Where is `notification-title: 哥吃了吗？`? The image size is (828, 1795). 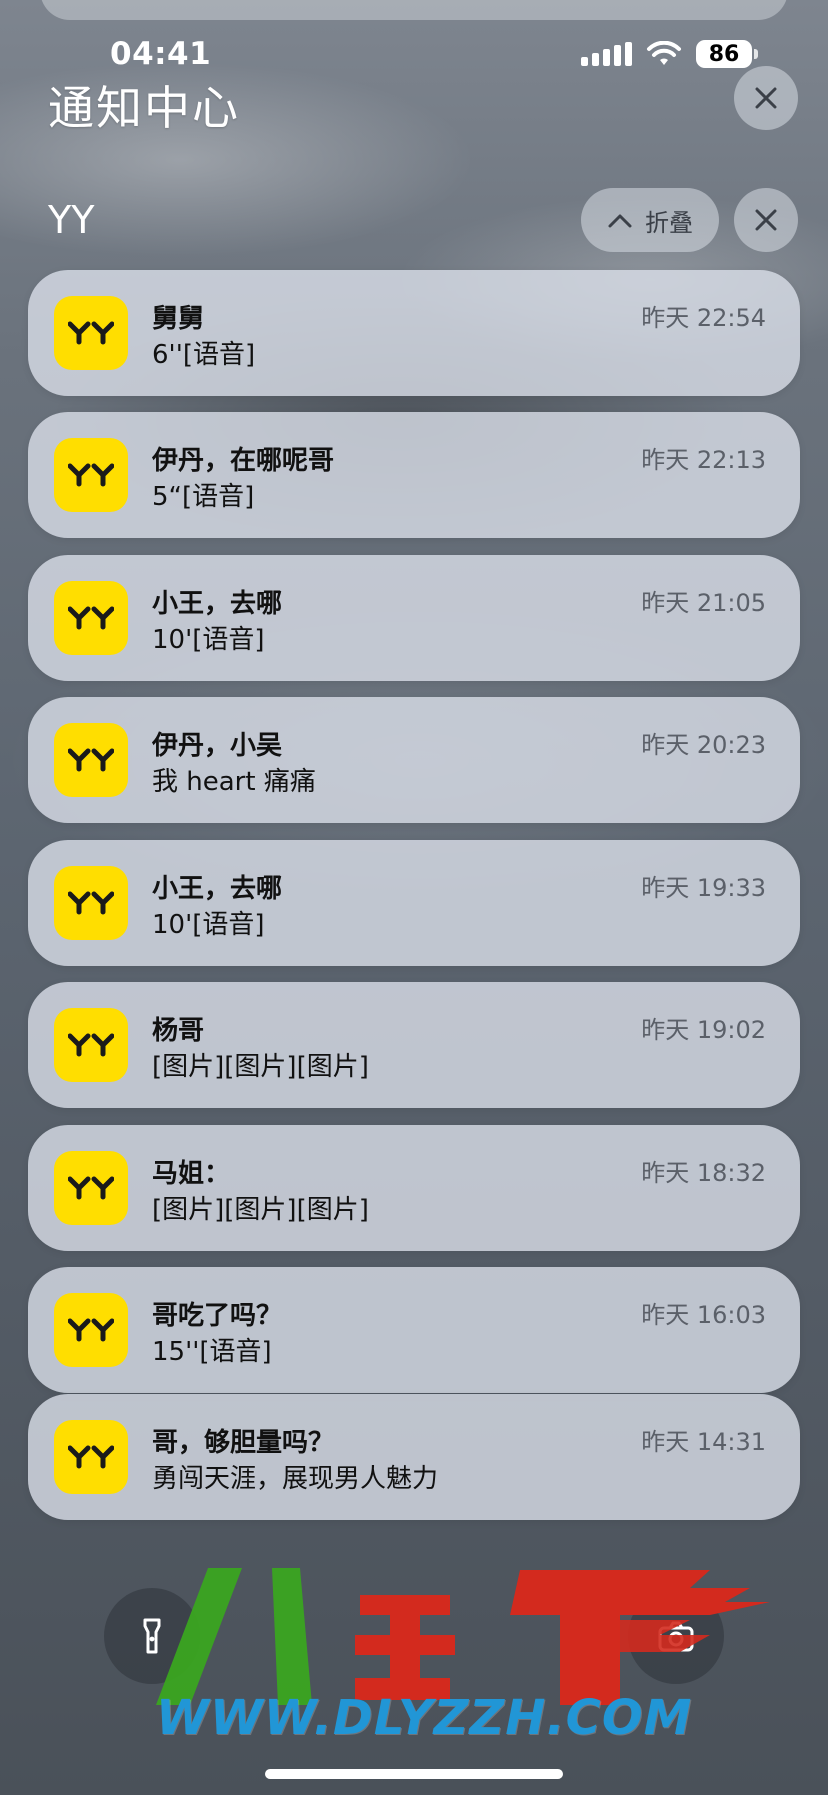 notification-title: 哥吃了吗？ is located at coordinates (217, 1316).